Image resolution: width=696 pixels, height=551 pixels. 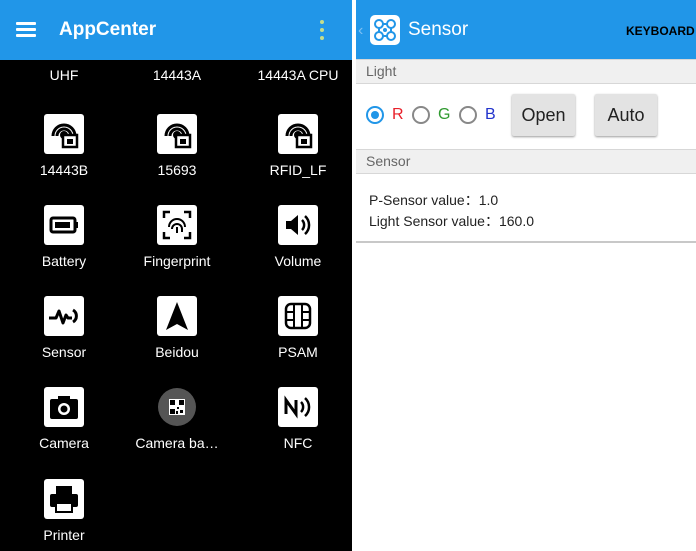 I want to click on app-15693: 15693, so click(x=177, y=149).